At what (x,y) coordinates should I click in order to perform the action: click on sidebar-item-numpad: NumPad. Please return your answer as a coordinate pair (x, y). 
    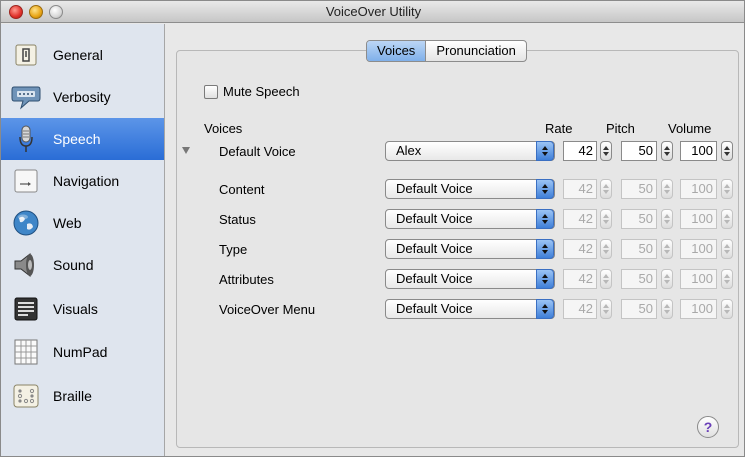
    Looking at the image, I should click on (82, 352).